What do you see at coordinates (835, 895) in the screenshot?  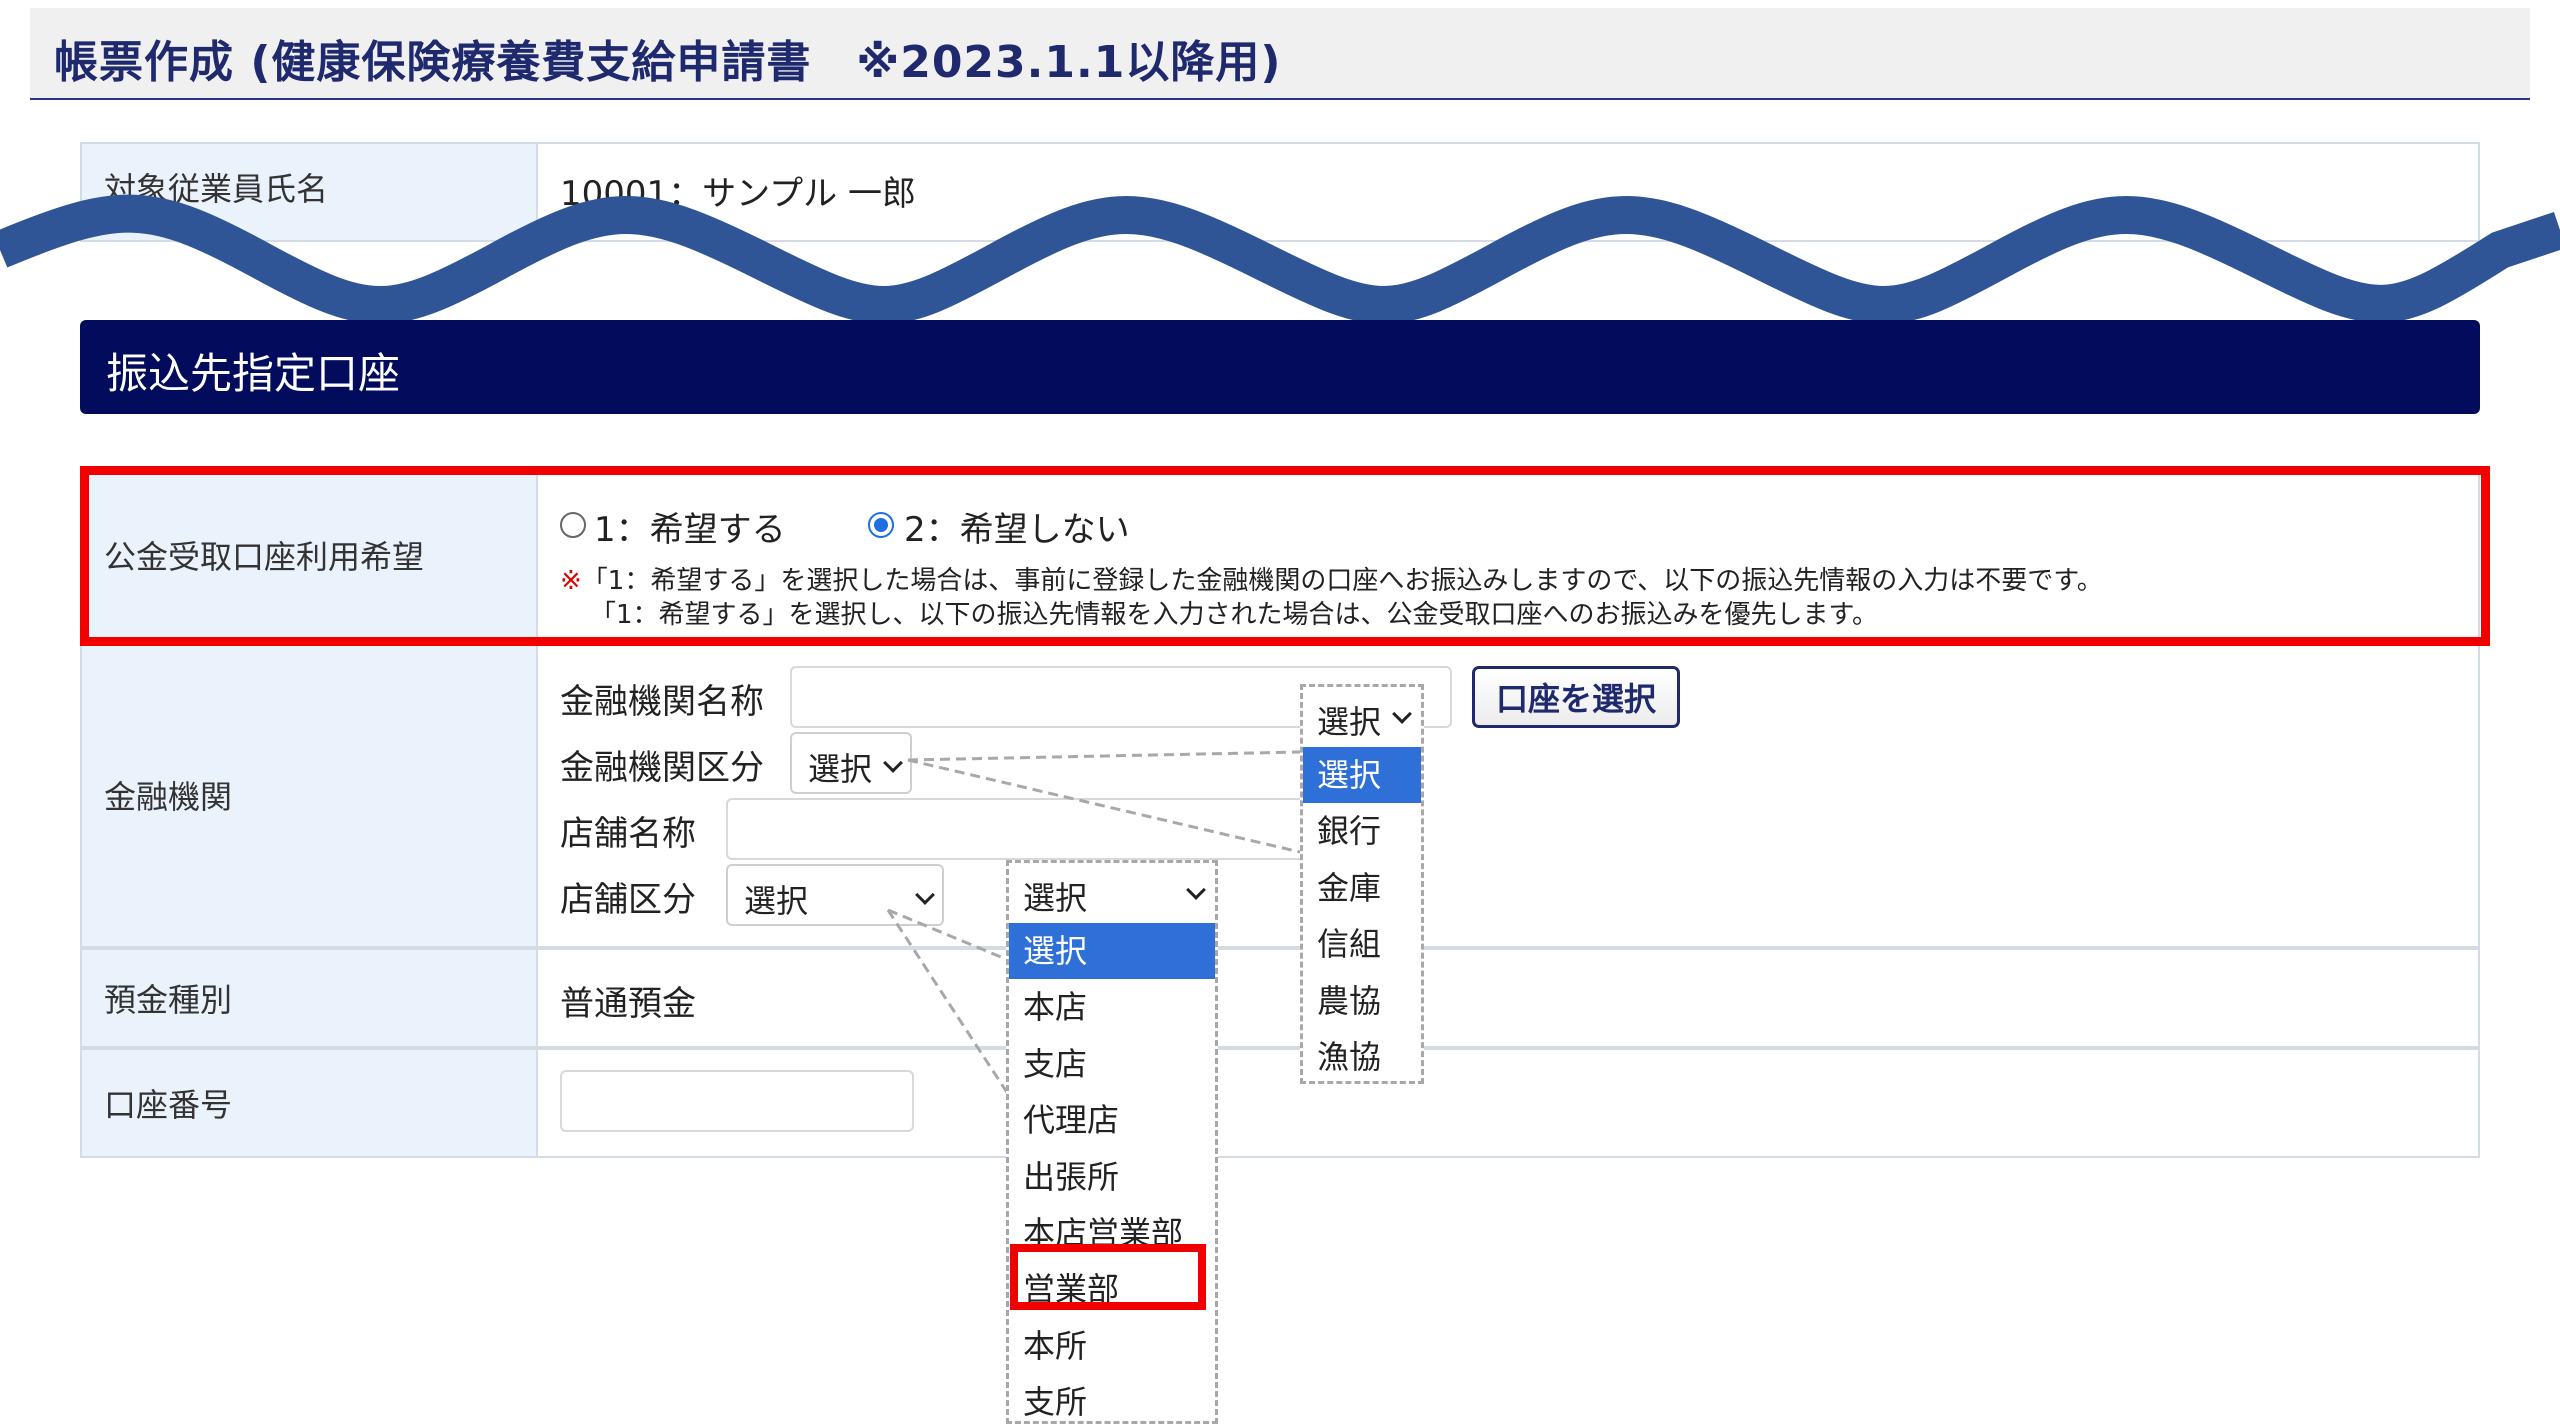 I see `branch-type-select: 選択` at bounding box center [835, 895].